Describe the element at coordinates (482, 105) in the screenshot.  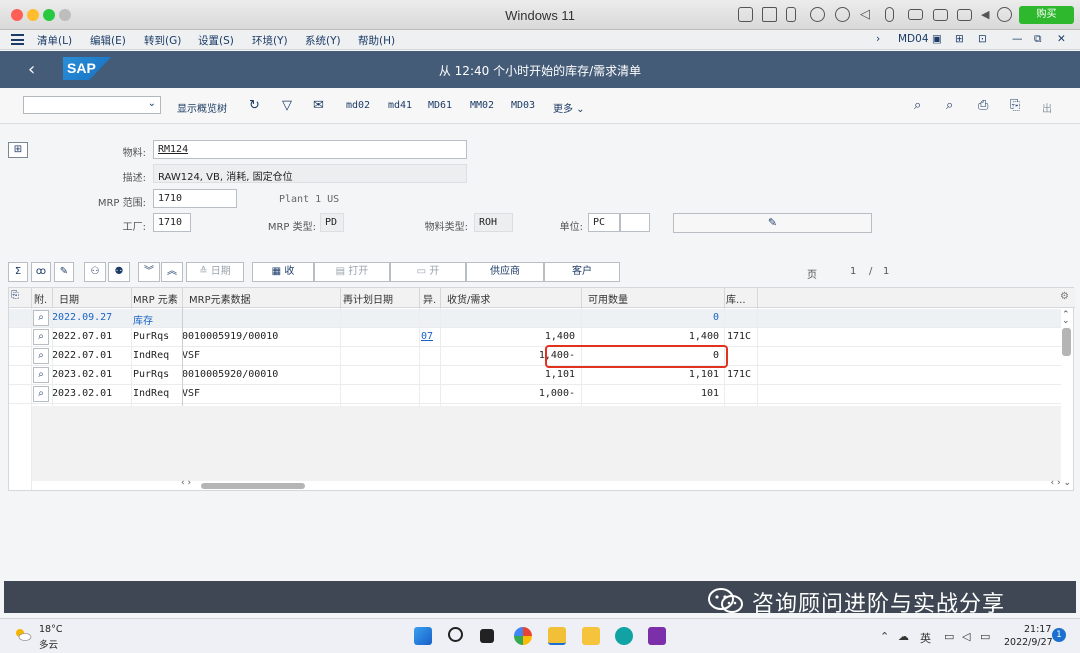
I see `mm02-button: MM02` at that location.